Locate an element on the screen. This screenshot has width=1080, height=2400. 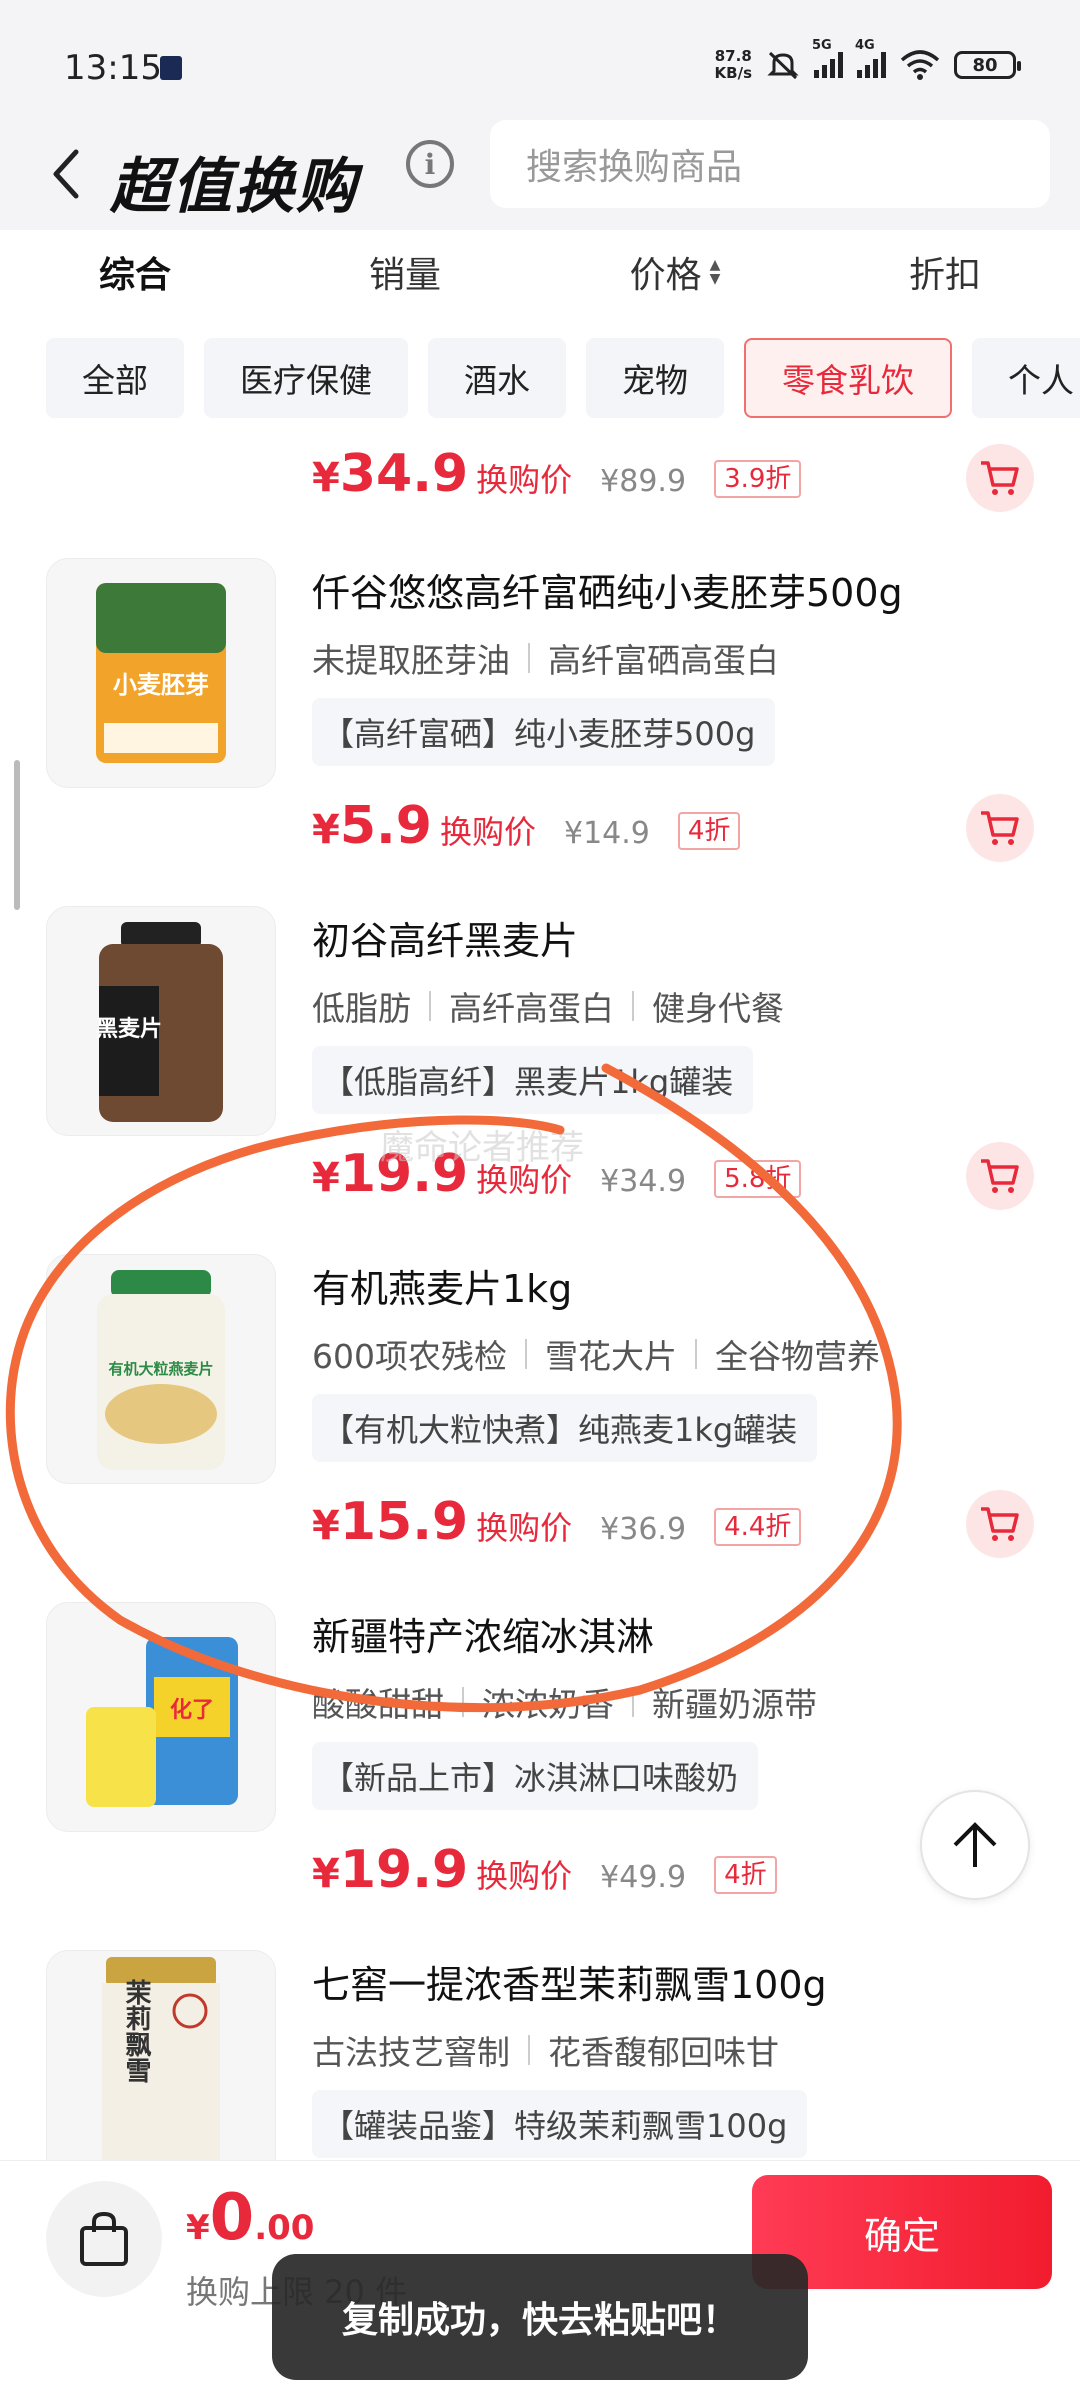
sort-discount: 折扣 is located at coordinates (945, 272).